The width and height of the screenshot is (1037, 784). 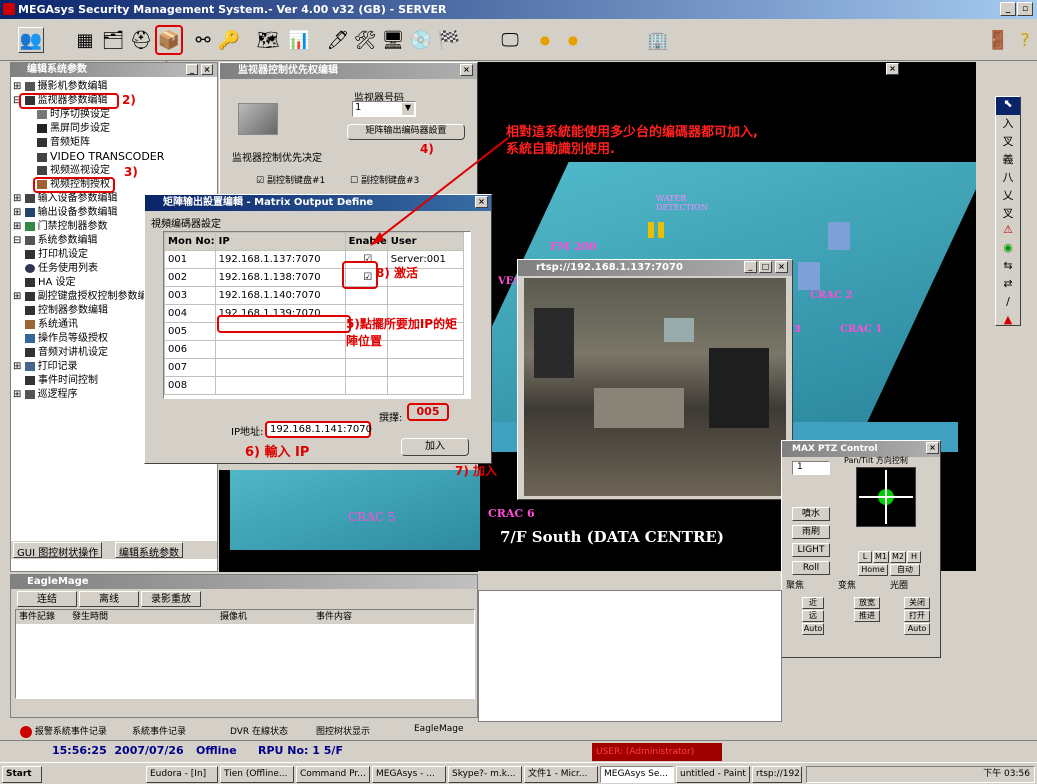 I want to click on monitor-icon: 🖥, so click(x=393, y=40).